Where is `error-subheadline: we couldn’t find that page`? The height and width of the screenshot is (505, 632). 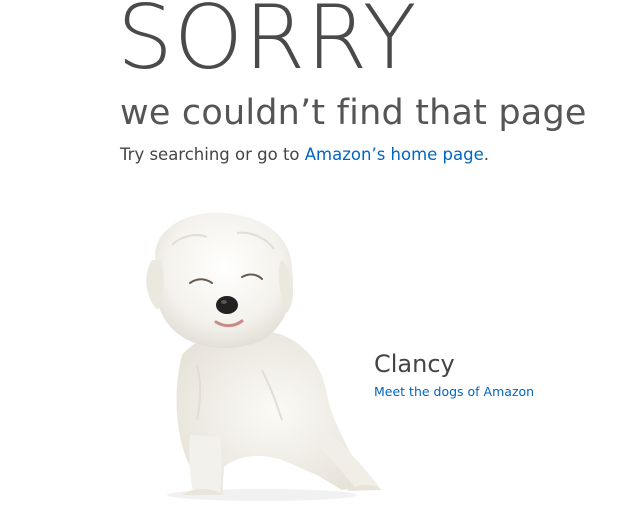 error-subheadline: we couldn’t find that page is located at coordinates (353, 113).